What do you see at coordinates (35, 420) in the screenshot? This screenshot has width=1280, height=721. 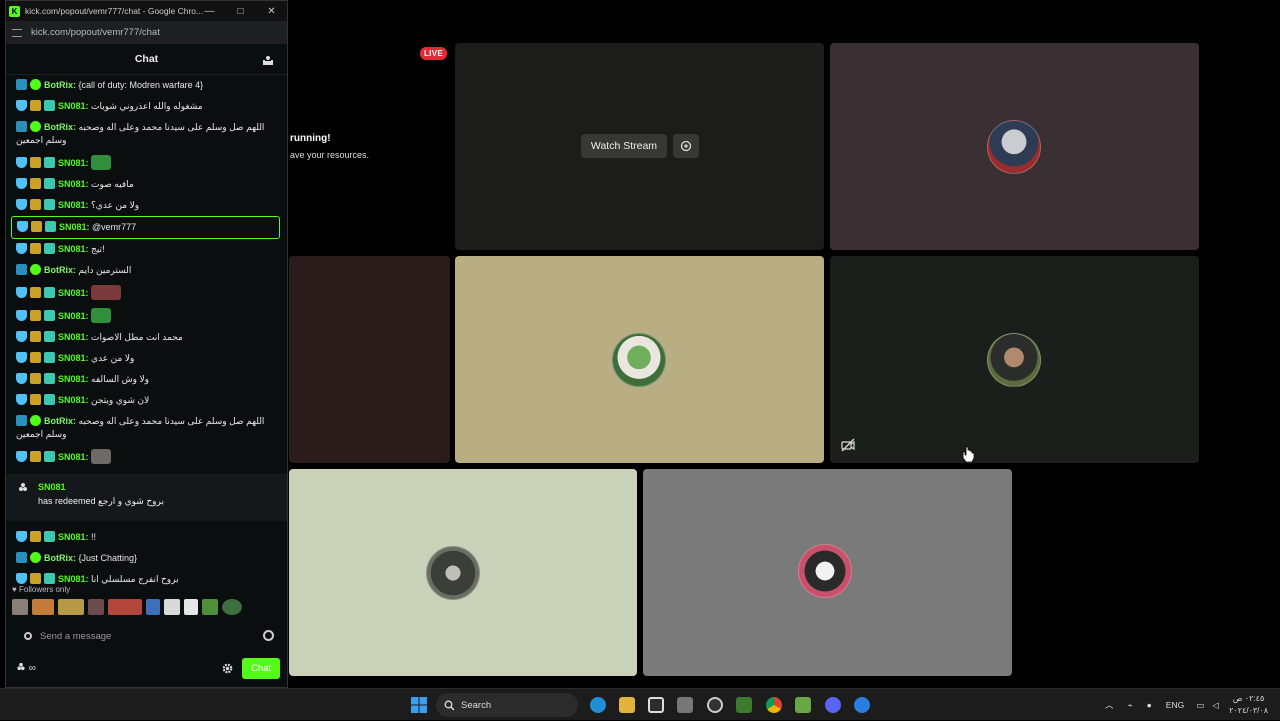 I see `verified-badge-icon` at bounding box center [35, 420].